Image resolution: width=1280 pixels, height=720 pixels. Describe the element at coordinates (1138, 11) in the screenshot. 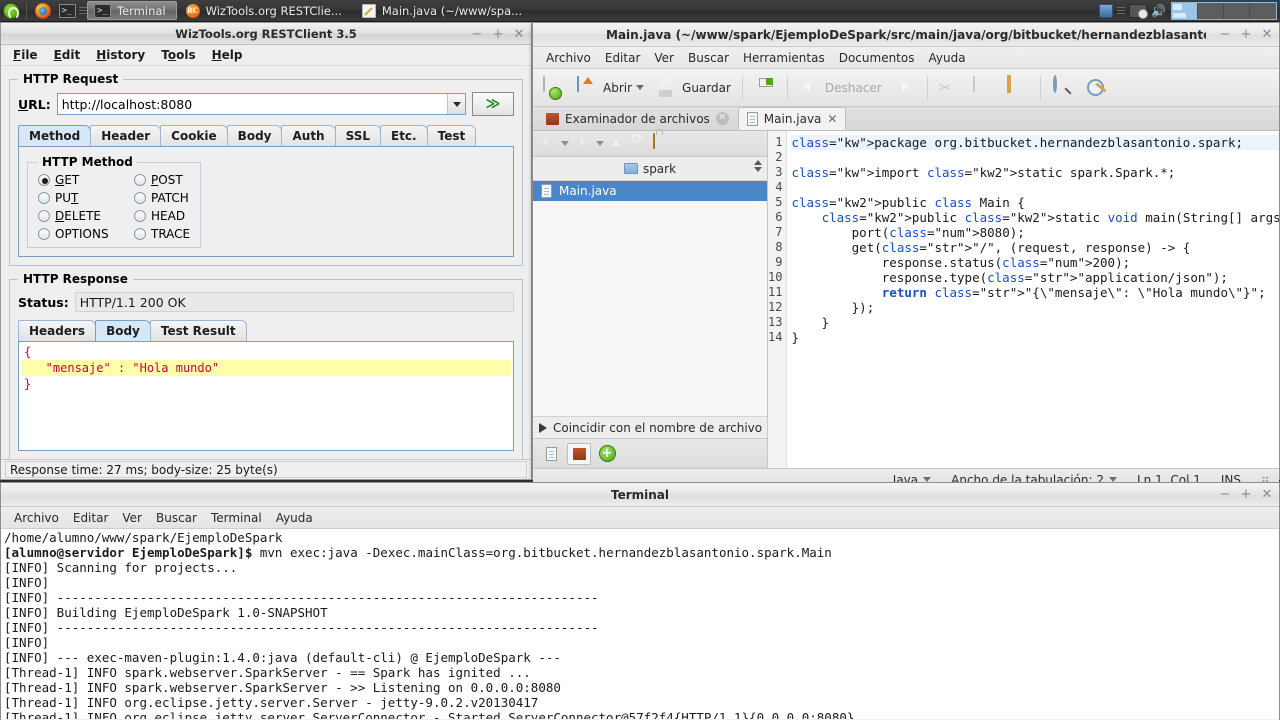

I see `network-icon` at that location.